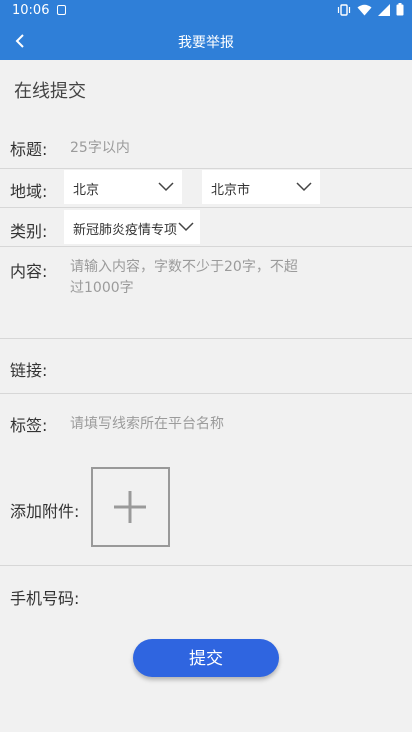 The width and height of the screenshot is (412, 732). I want to click on section-title: 在线提交, so click(50, 91).